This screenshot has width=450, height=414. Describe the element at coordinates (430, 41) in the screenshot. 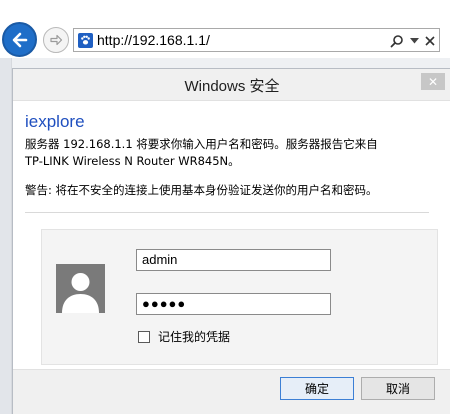

I see `close-icon` at that location.